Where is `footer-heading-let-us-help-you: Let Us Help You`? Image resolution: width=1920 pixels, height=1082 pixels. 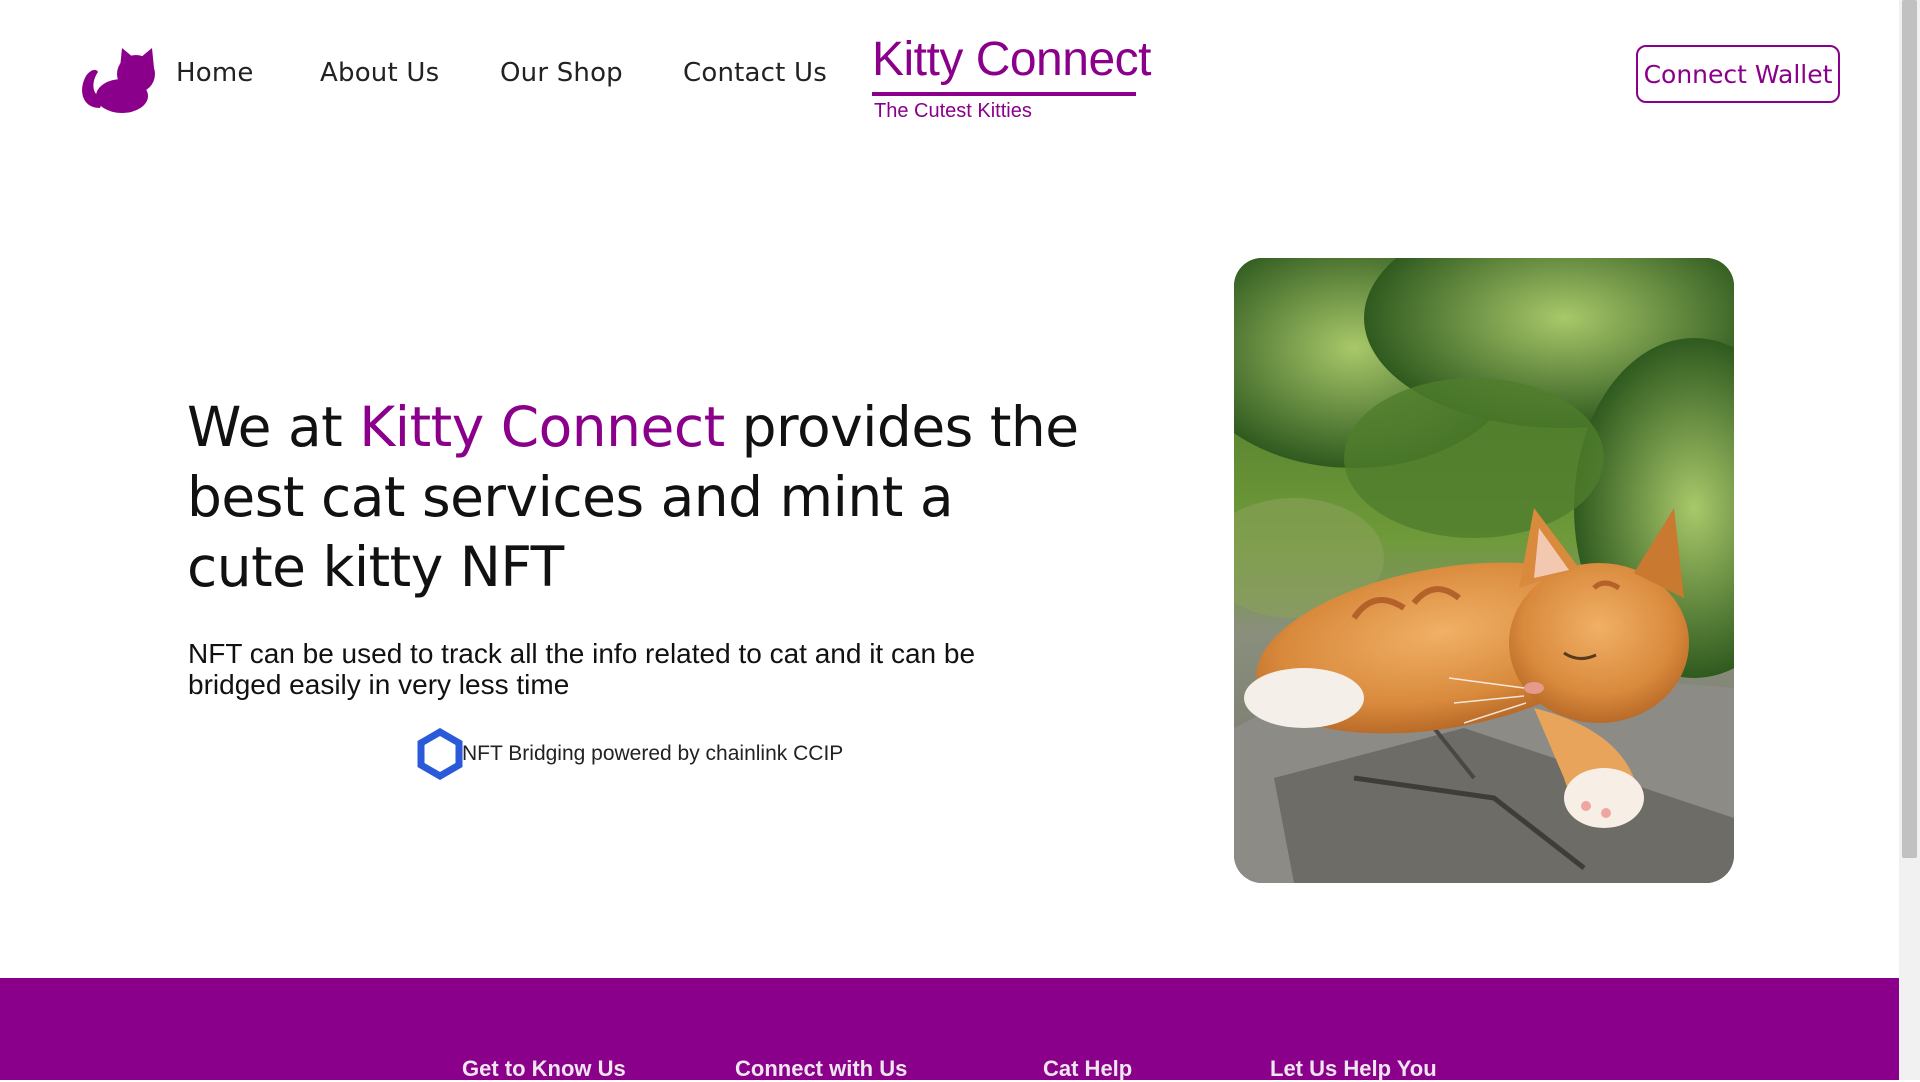 footer-heading-let-us-help-you: Let Us Help You is located at coordinates (1353, 1068).